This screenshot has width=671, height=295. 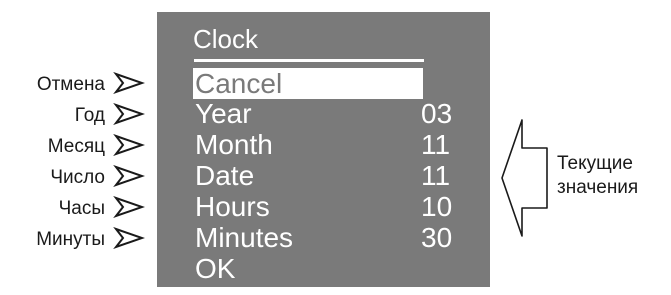 I want to click on title-underline, so click(x=309, y=60).